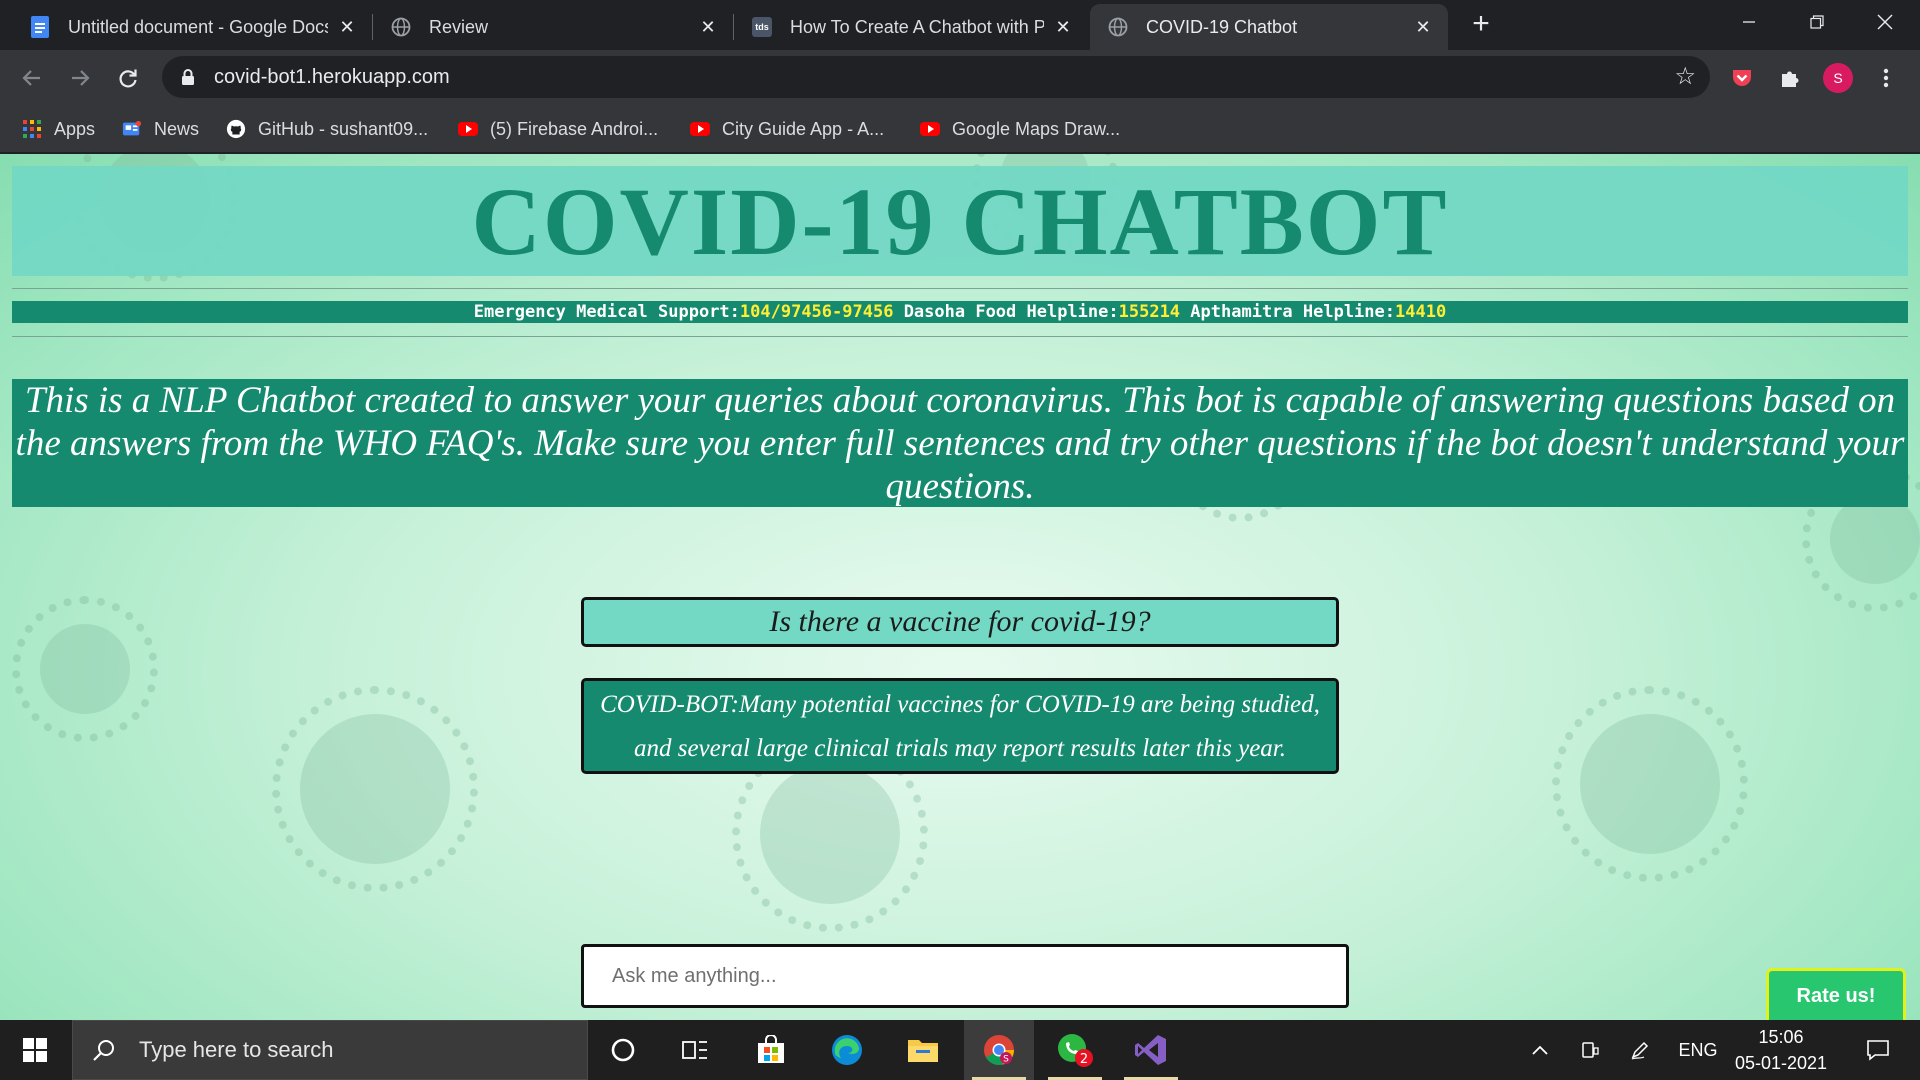  I want to click on visual-studio-icon, so click(1150, 1050).